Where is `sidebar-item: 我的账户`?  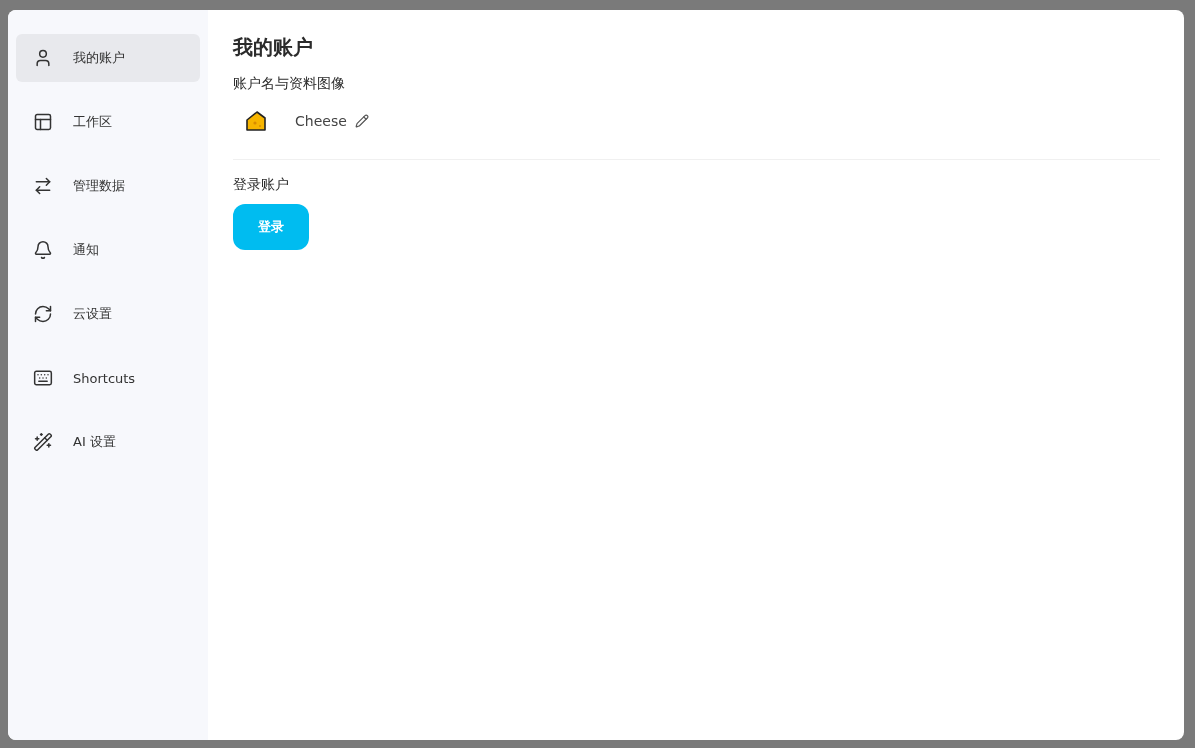 sidebar-item: 我的账户 is located at coordinates (108, 58).